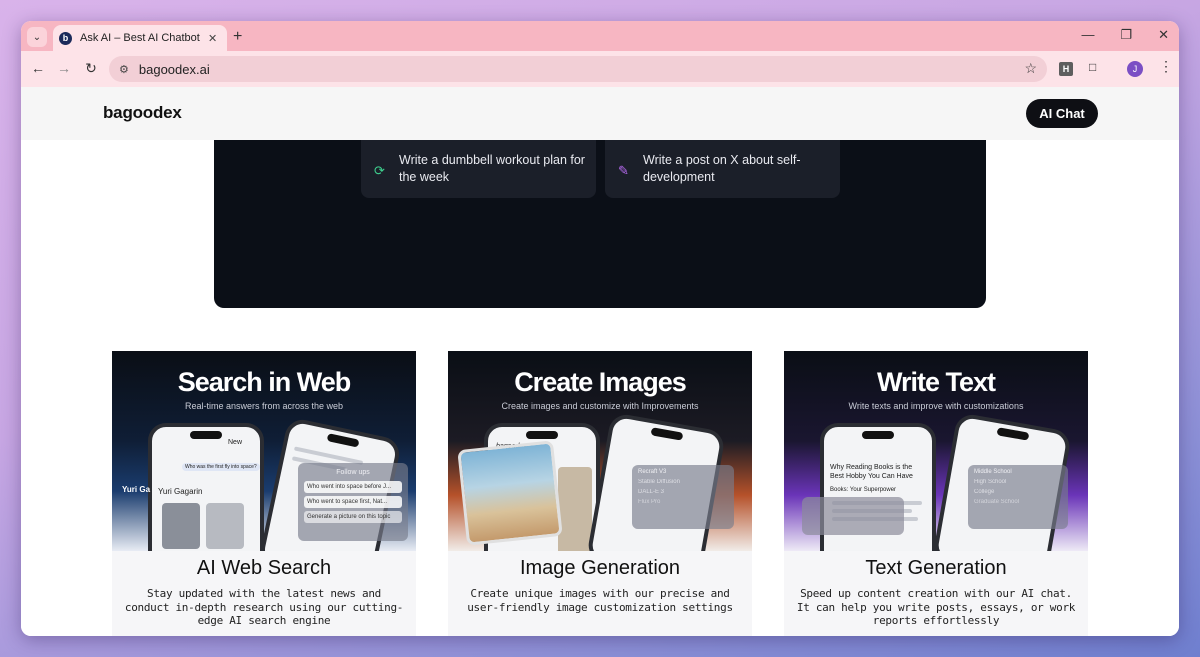 This screenshot has height=657, width=1200. I want to click on panel-item: Flux Pro, so click(649, 502).